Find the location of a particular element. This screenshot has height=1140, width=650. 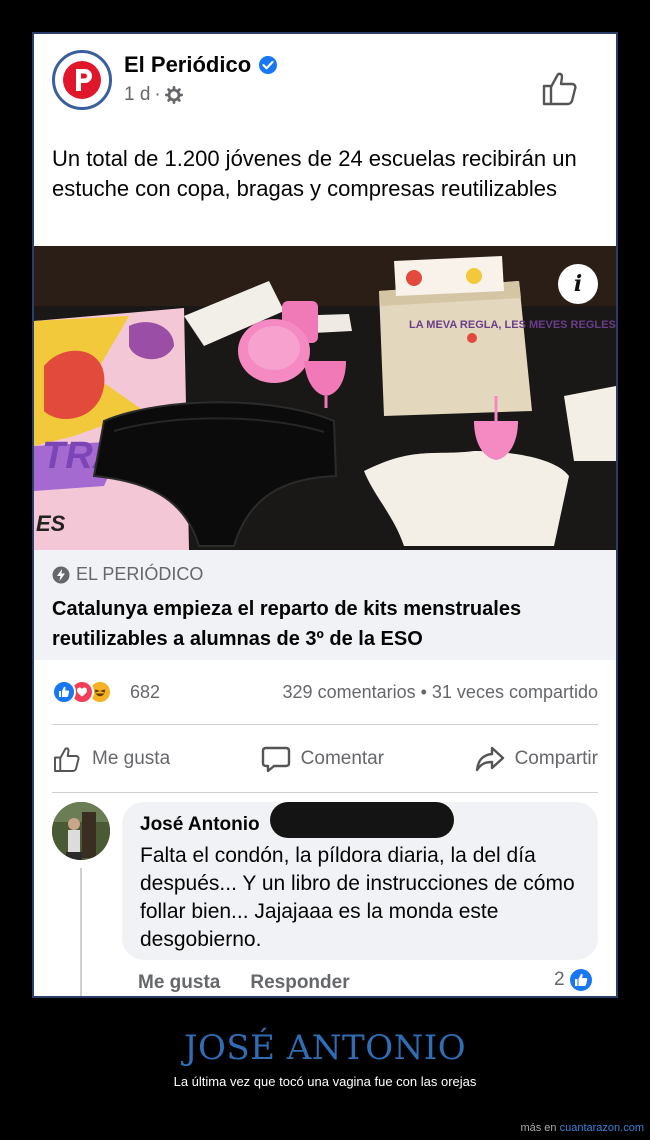

comment-reply-button: Responder is located at coordinates (299, 983).